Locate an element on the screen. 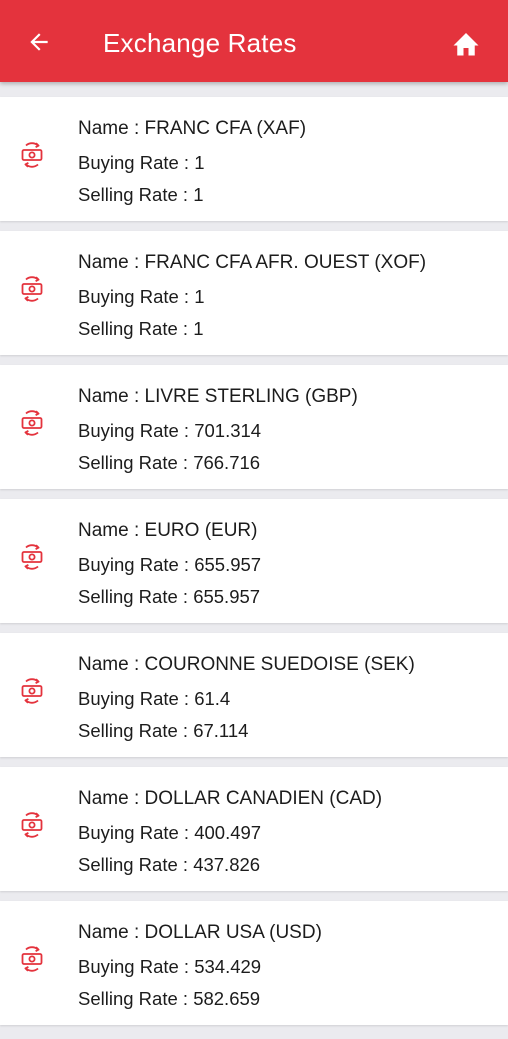 This screenshot has width=508, height=1039. selling-rate-value: 655.957 is located at coordinates (227, 596).